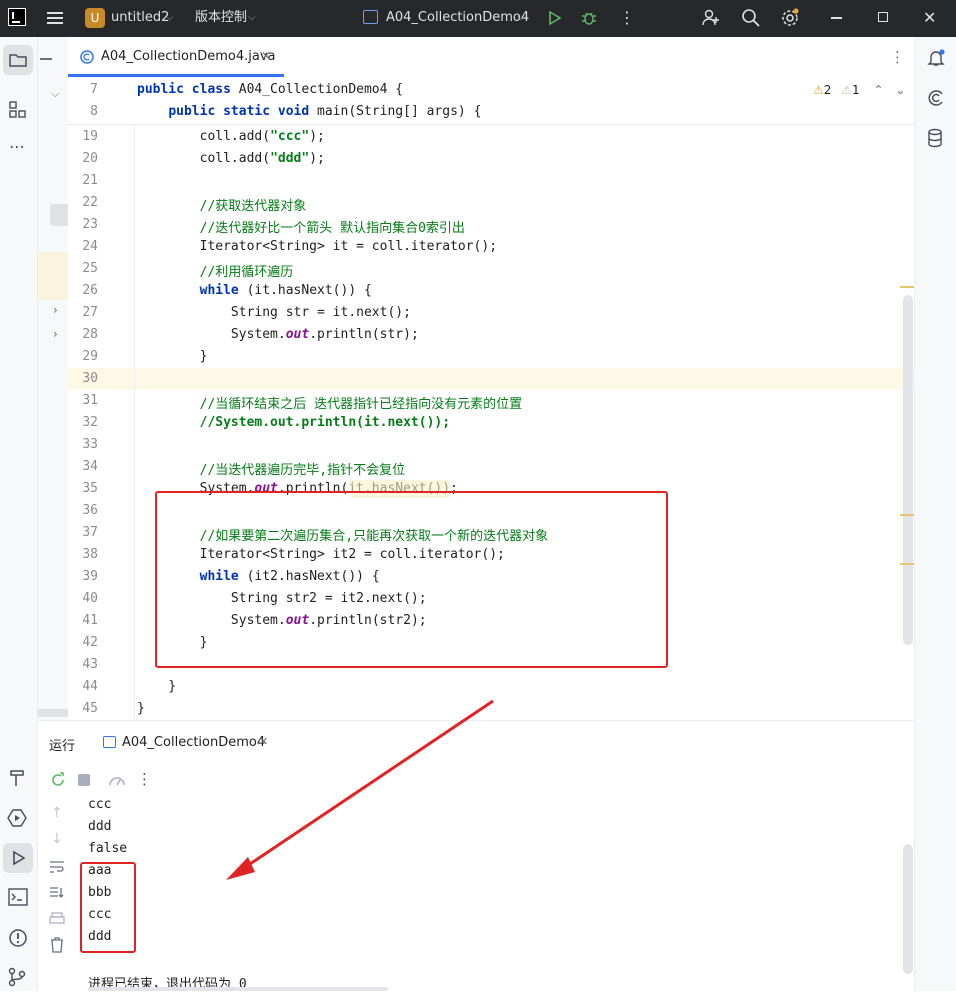  Describe the element at coordinates (252, 18) in the screenshot. I see `vcs-chevron-down-icon: ⌵` at that location.